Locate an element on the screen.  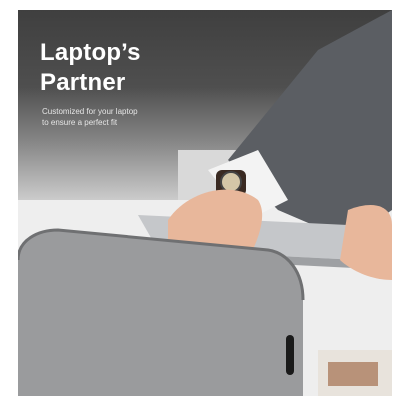
subheadline-line-1: Customized for your laptop is located at coordinates (90, 111).